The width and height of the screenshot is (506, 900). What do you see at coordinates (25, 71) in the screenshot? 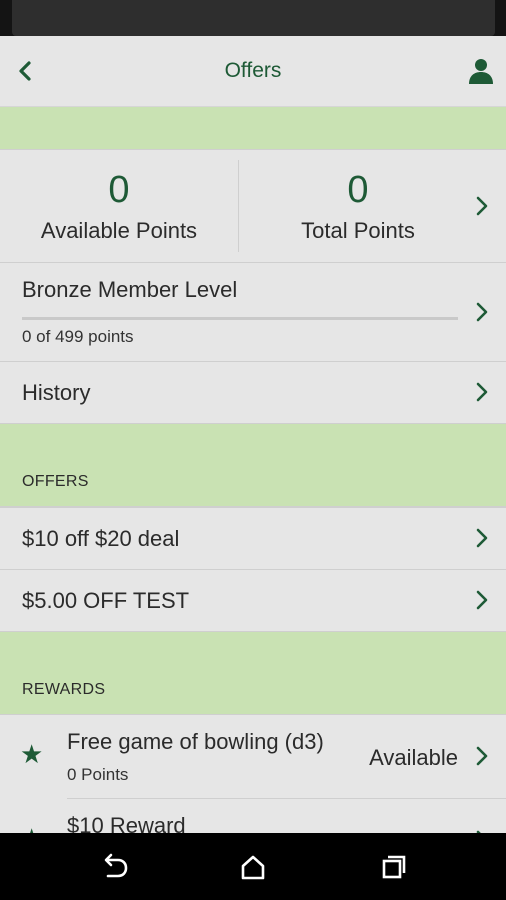
I see `chevron-left-icon` at bounding box center [25, 71].